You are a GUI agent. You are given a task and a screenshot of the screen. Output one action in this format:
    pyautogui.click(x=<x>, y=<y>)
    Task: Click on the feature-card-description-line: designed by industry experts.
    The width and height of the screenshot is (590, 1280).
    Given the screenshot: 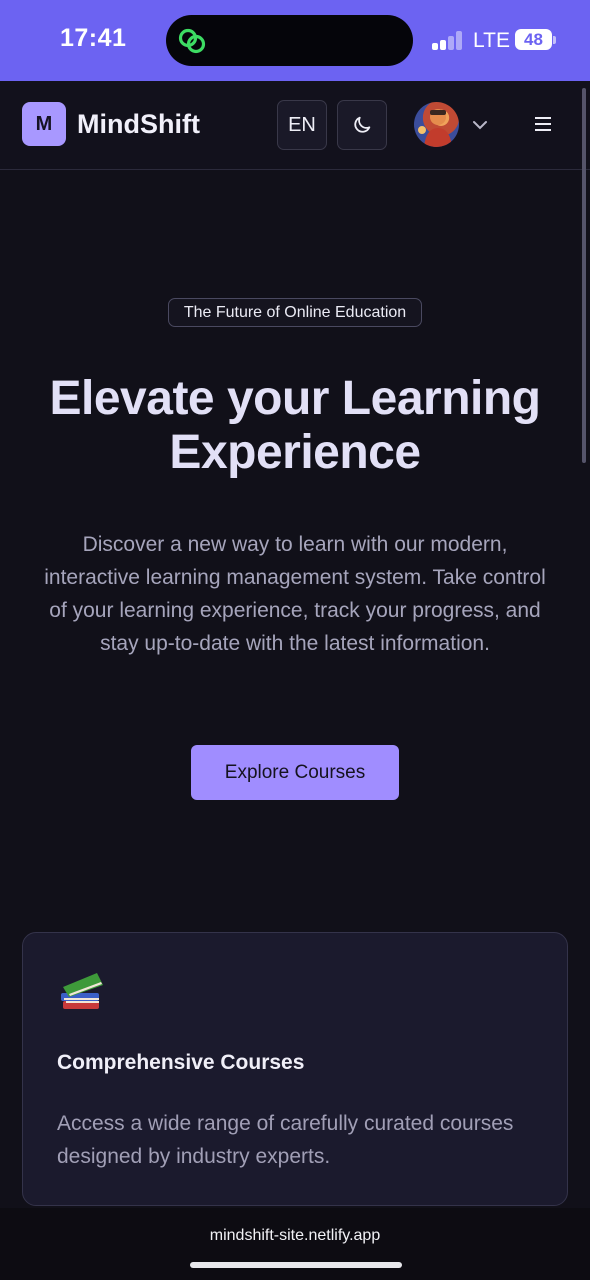 What is the action you would take?
    pyautogui.click(x=194, y=1156)
    